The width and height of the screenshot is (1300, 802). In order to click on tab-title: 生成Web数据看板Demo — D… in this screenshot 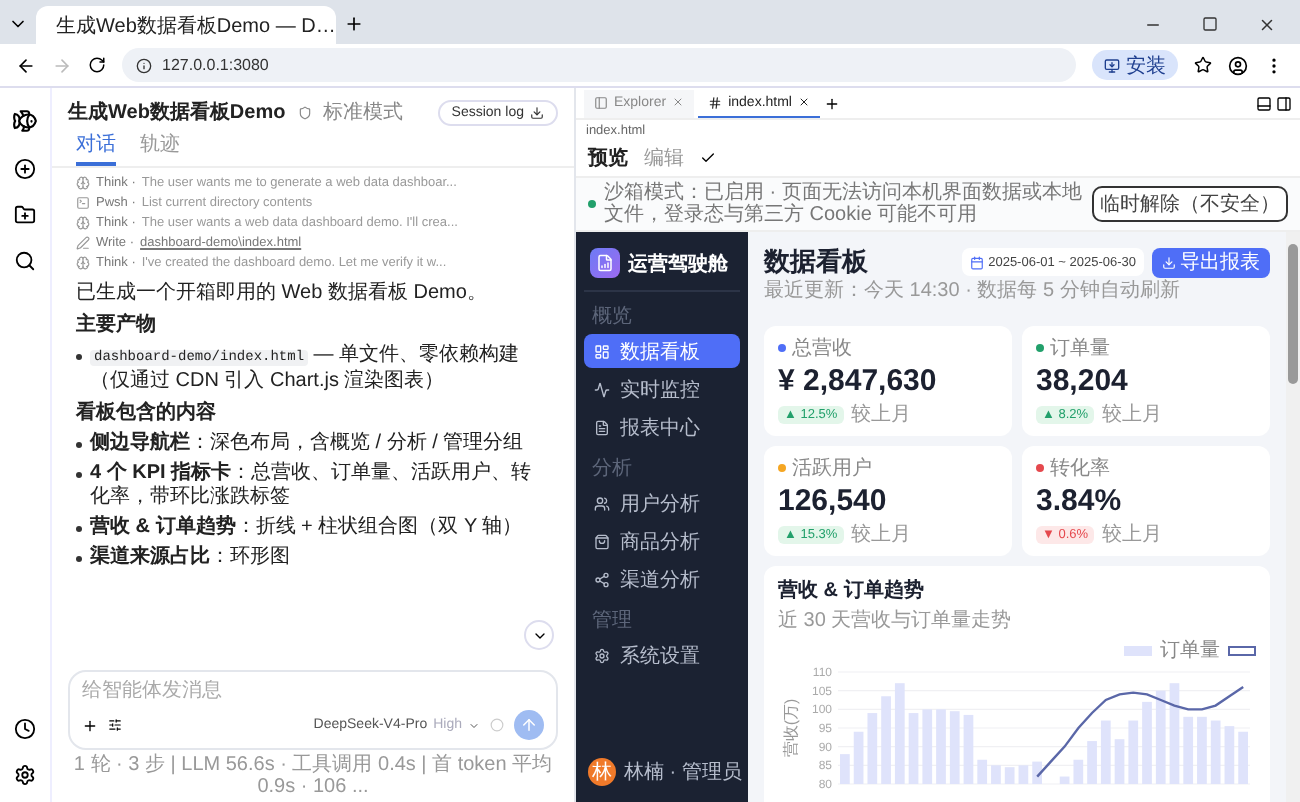, I will do `click(196, 26)`.